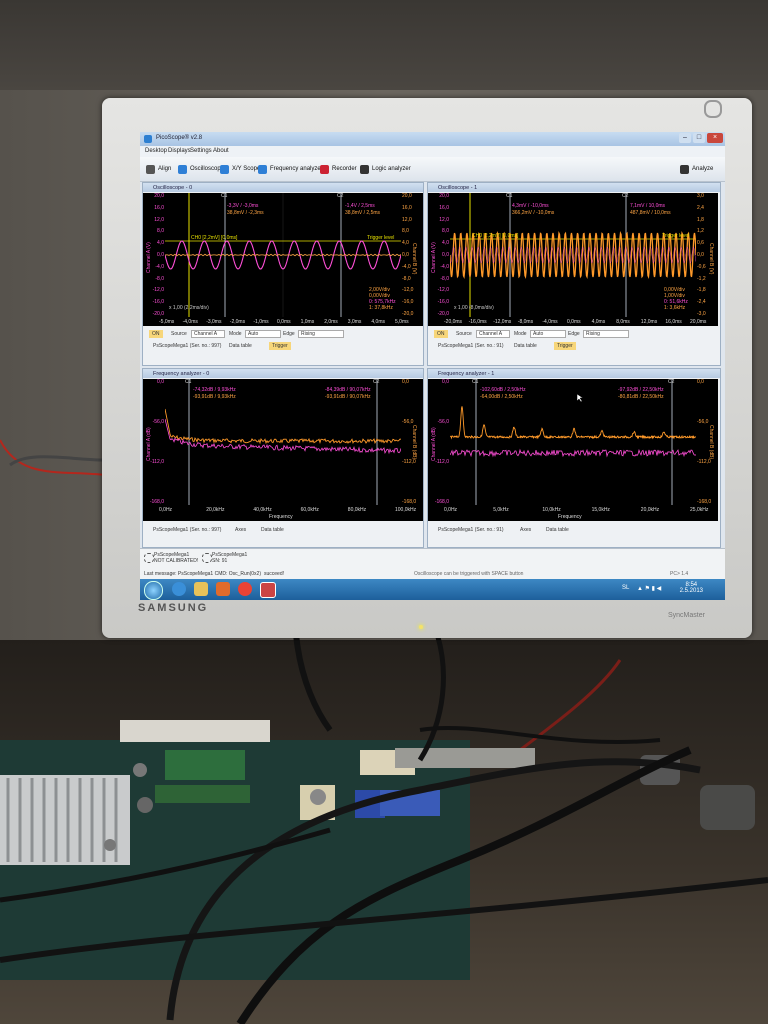 The width and height of the screenshot is (768, 1024). I want to click on y-tick-label: 8,0, so click(445, 231).